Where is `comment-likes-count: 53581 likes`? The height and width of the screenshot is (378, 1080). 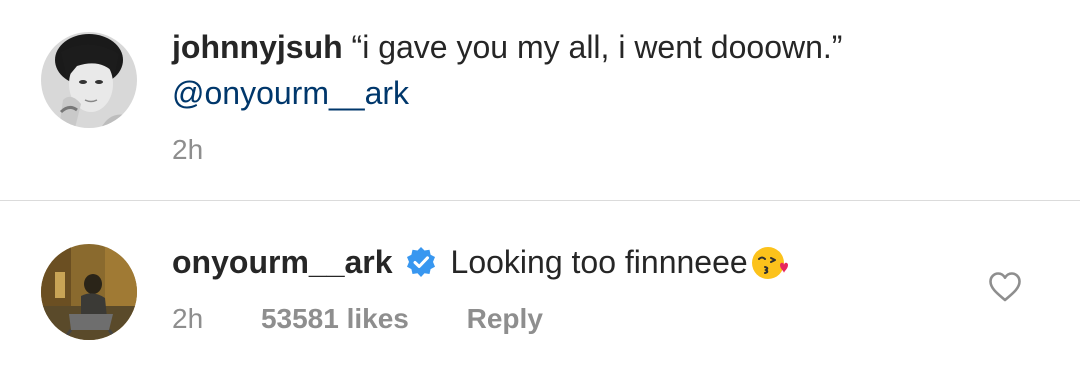
comment-likes-count: 53581 likes is located at coordinates (335, 318).